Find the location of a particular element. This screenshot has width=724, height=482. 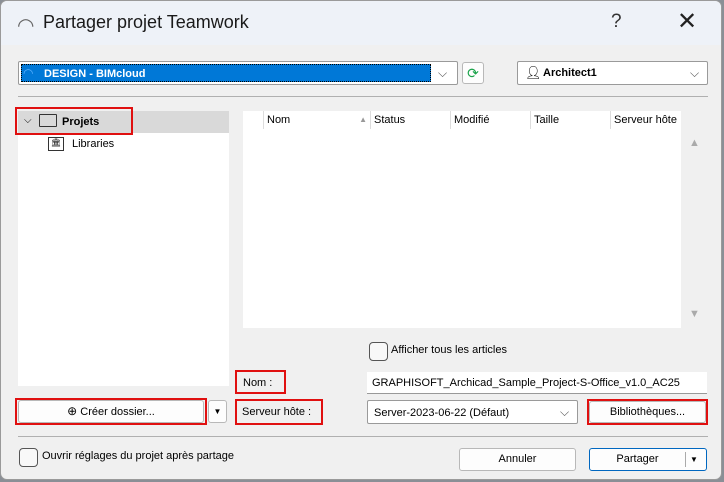

refresh-button: ⟳ is located at coordinates (473, 73).